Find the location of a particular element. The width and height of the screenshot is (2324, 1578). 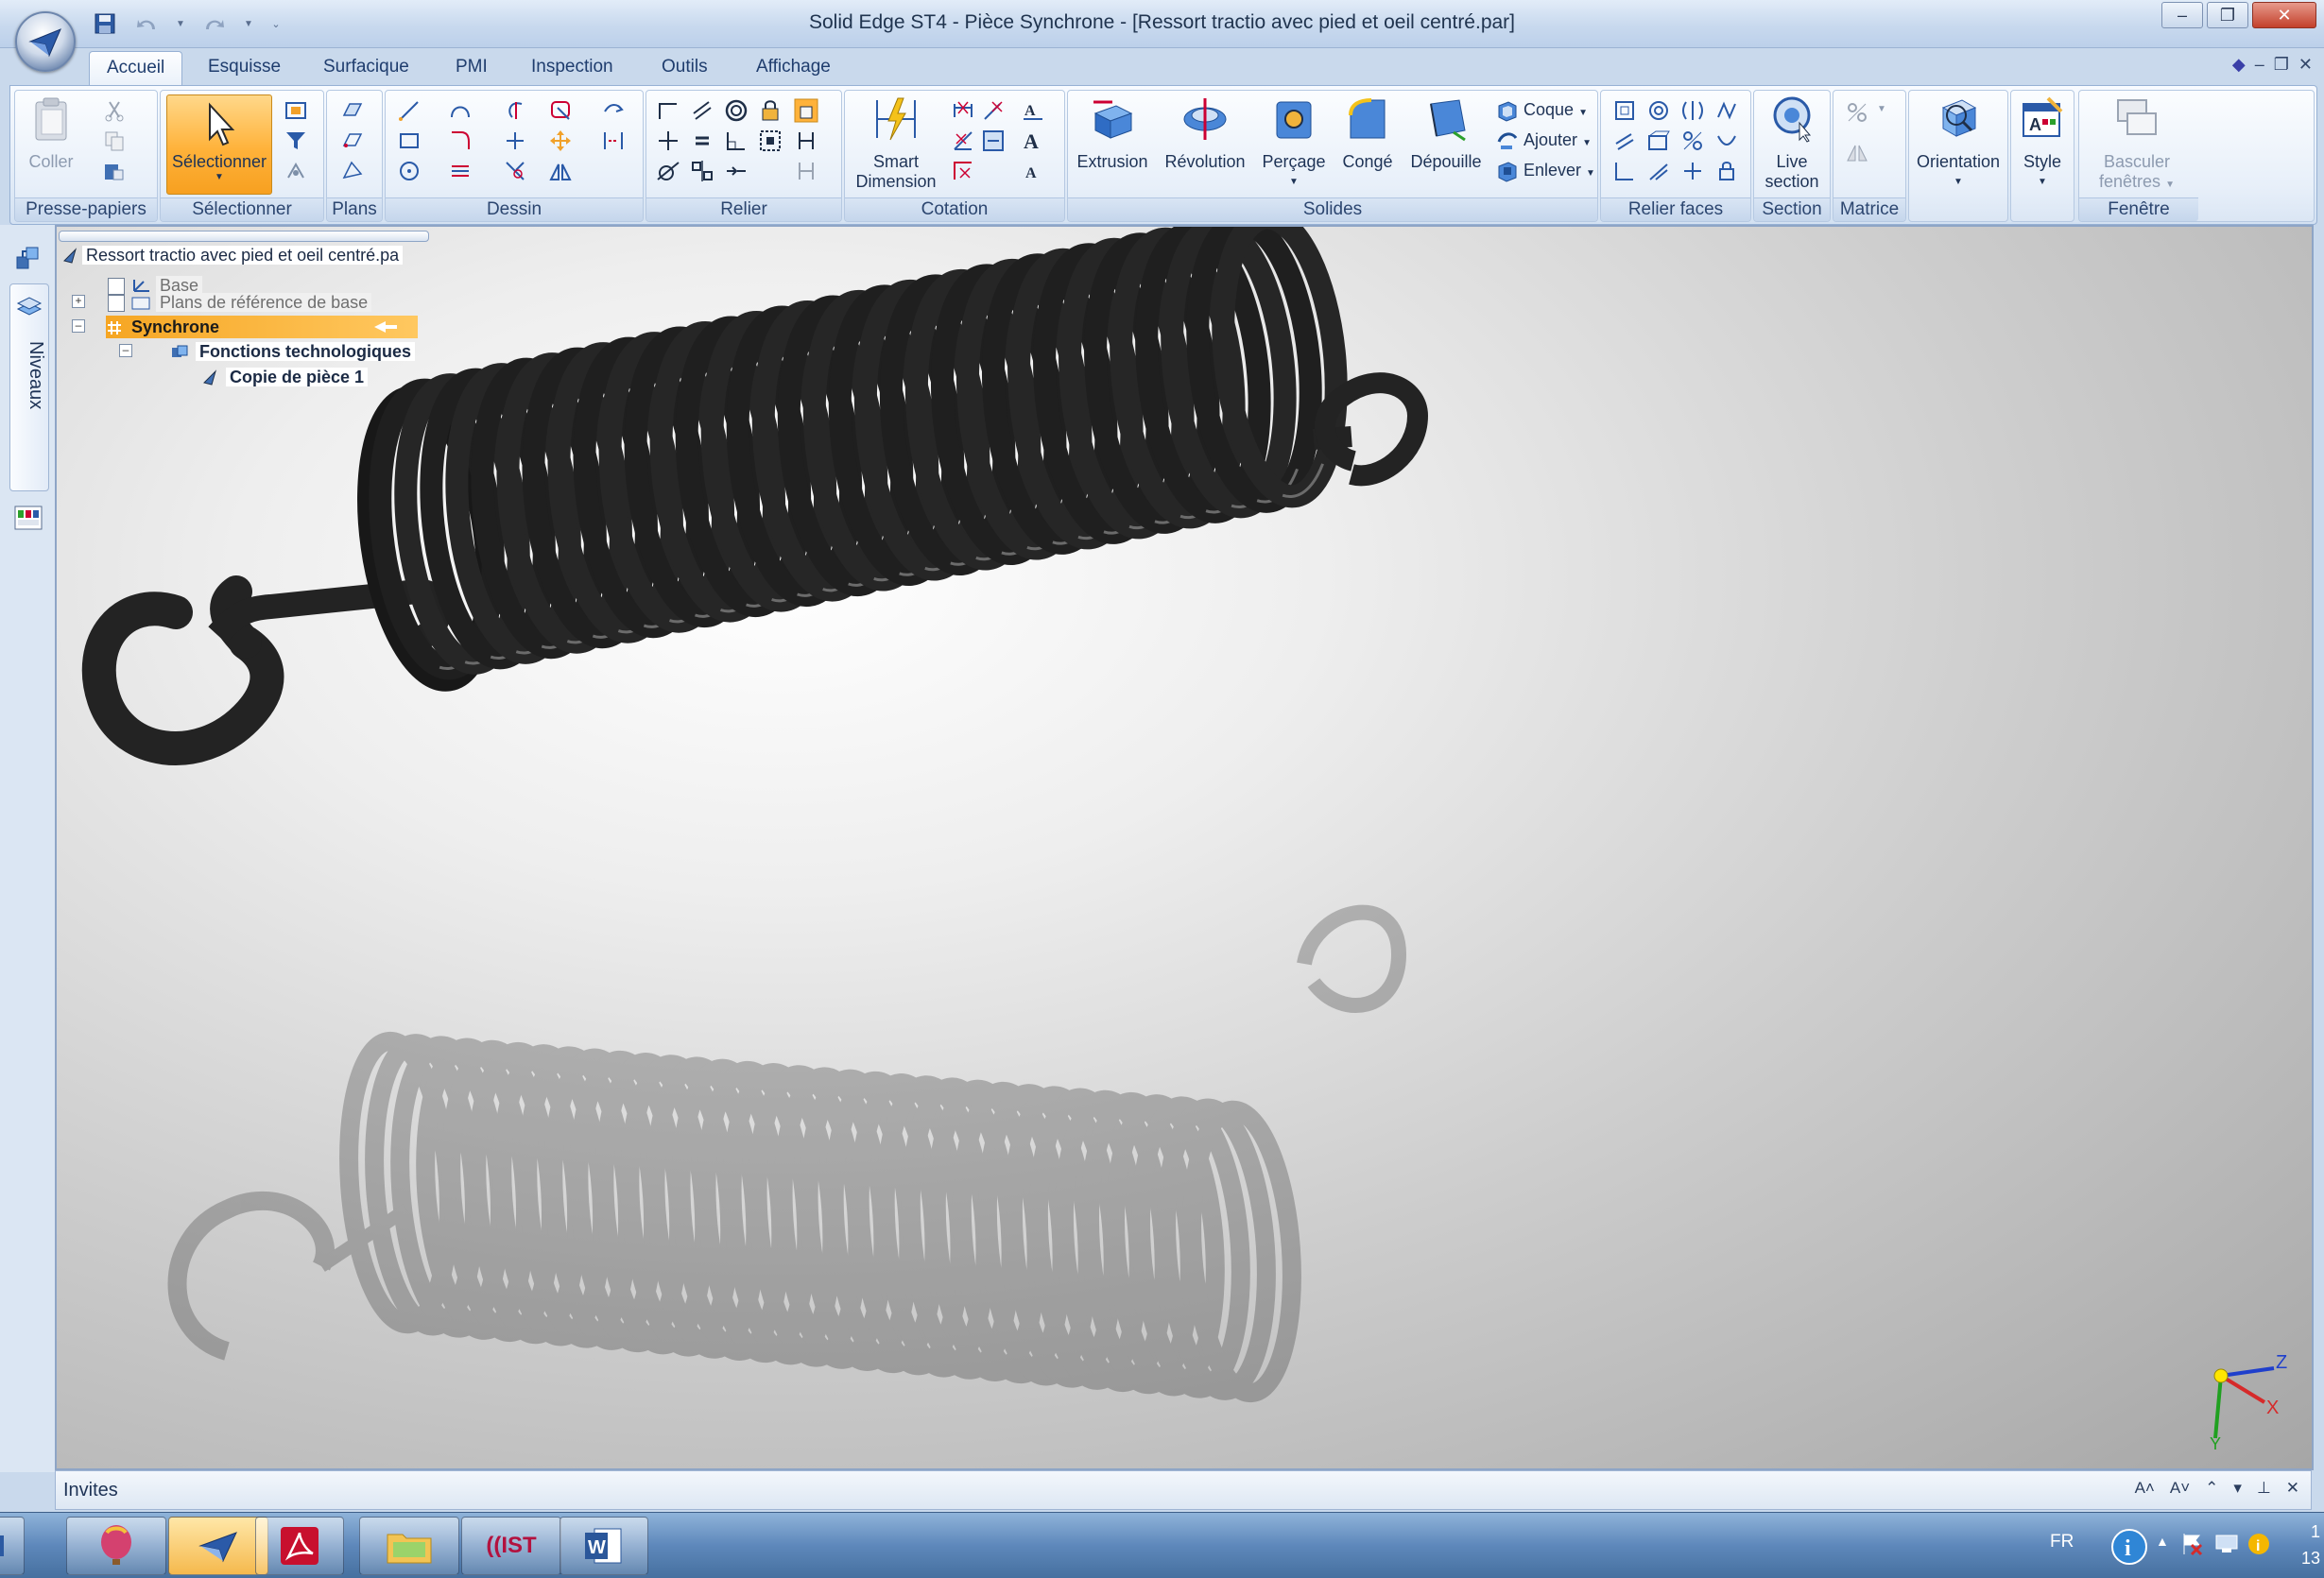

network-icon is located at coordinates (2227, 1544).